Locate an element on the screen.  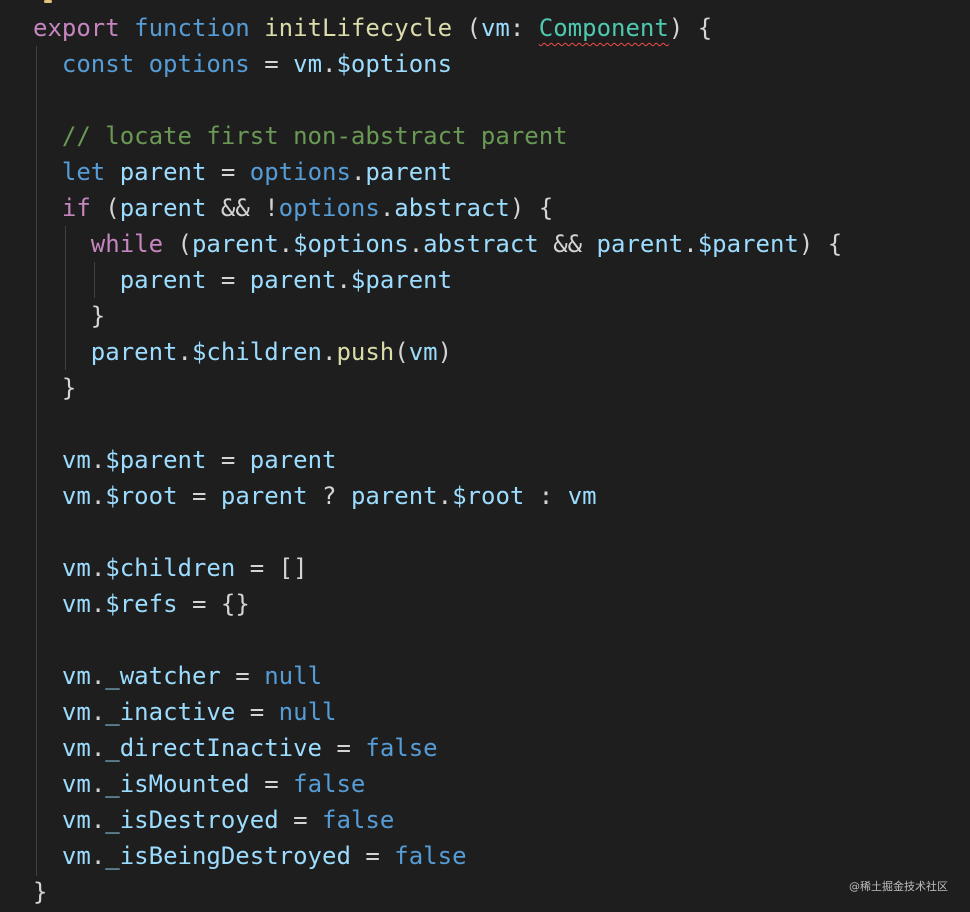
code-line: const options = vm.$options is located at coordinates (242, 64).